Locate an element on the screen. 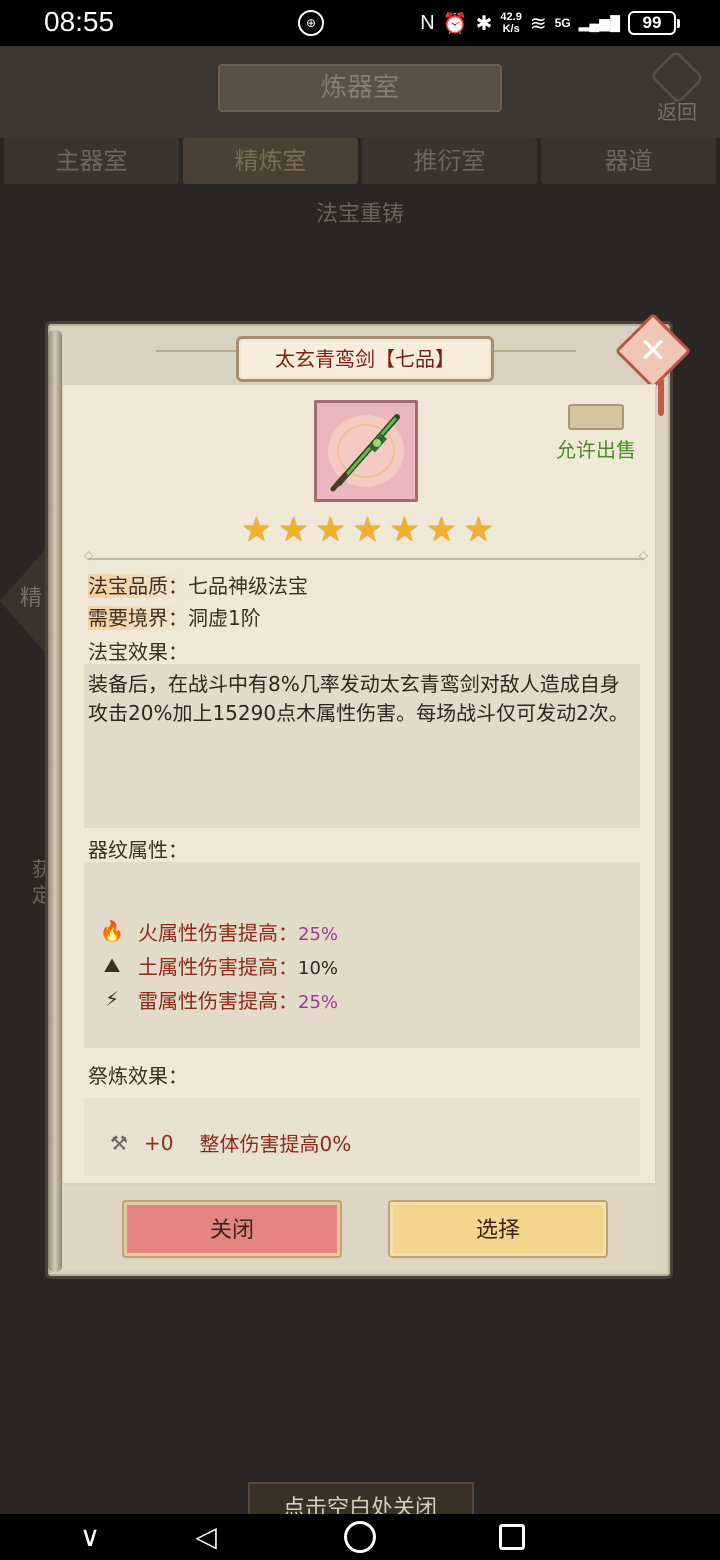 The height and width of the screenshot is (1560, 720). attribute-row-fire: 🔥 火属性伤害提高：25% is located at coordinates (218, 931).